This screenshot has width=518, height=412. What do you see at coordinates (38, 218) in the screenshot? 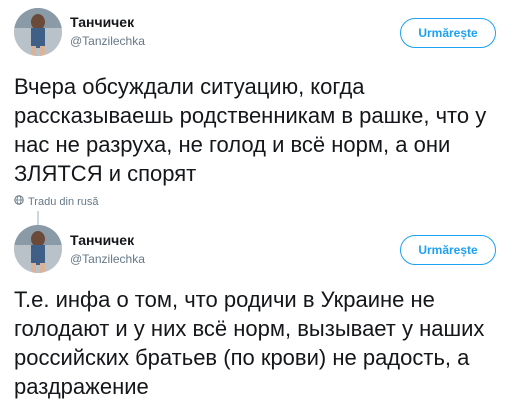
I see `thread-line` at bounding box center [38, 218].